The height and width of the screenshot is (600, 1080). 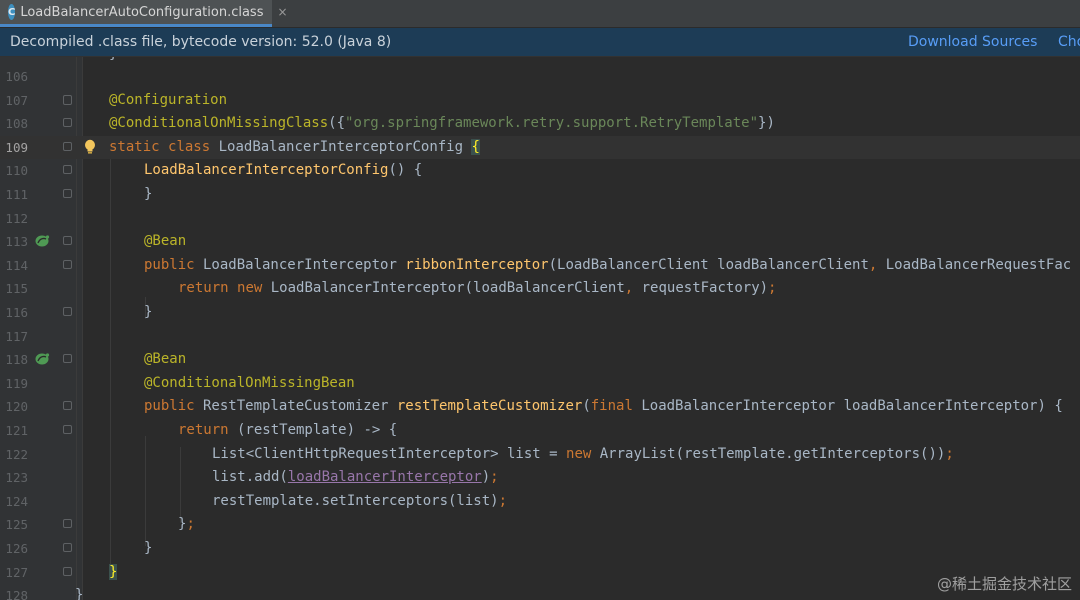 I want to click on line-number: 113, so click(x=16, y=242).